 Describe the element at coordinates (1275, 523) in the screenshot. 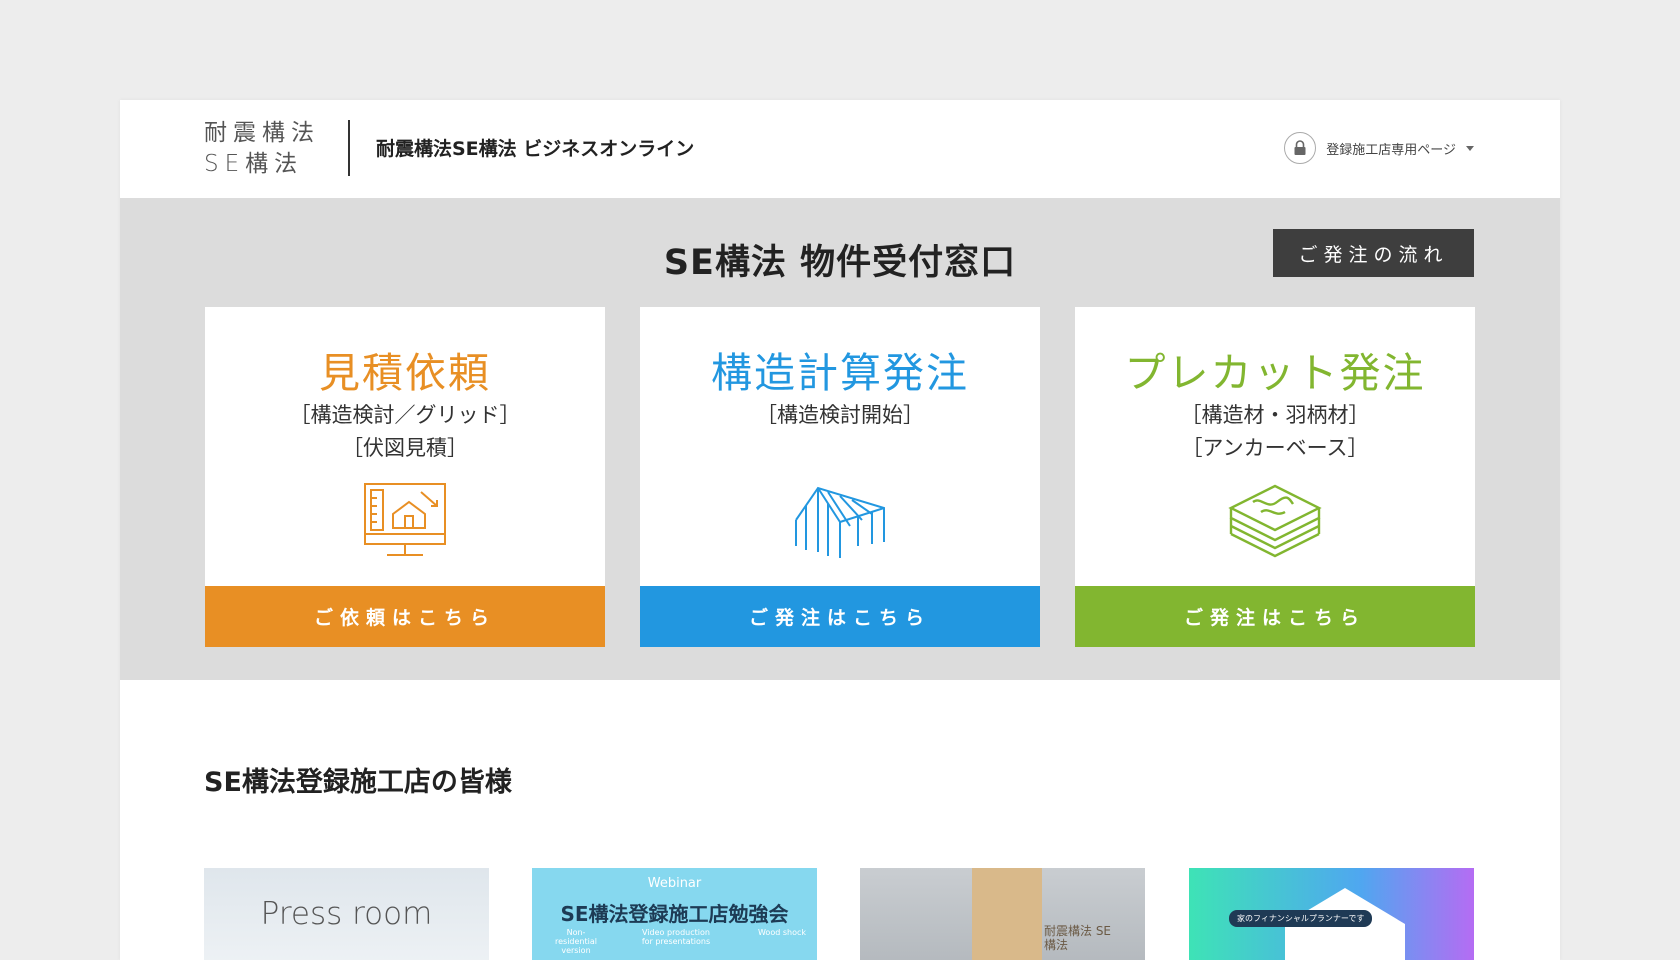

I see `wood-layers-icon` at that location.